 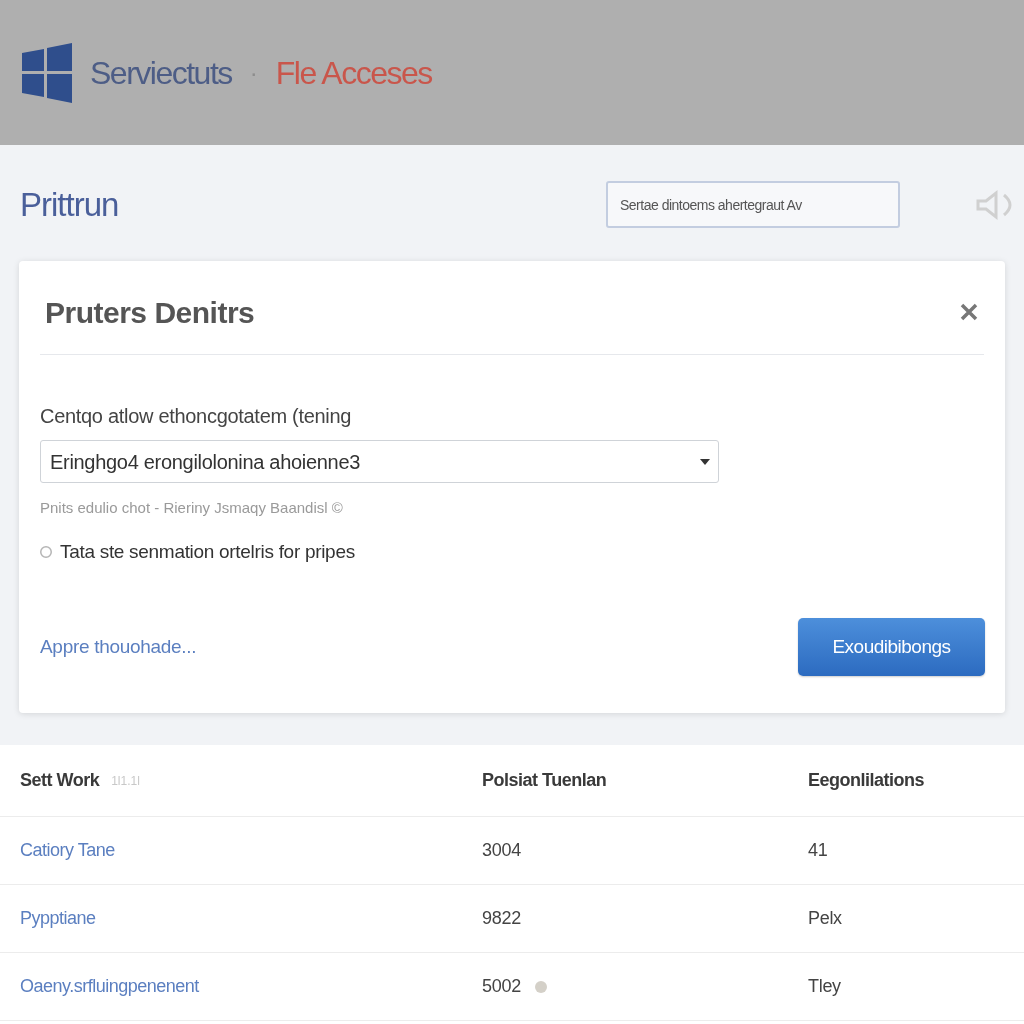 I want to click on column-header: Sett Work, so click(x=60, y=780).